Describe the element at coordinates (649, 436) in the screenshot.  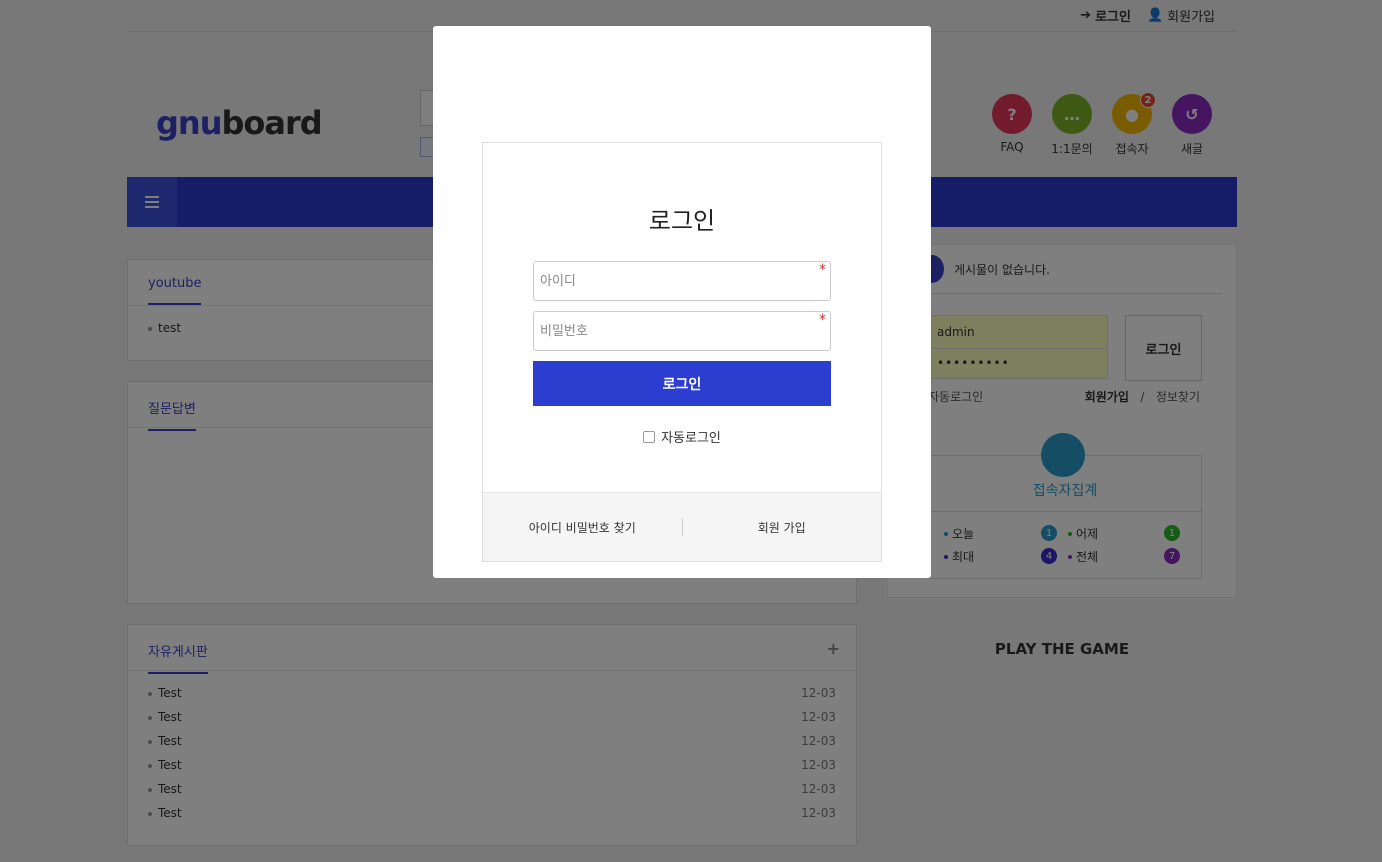
I see `auto-login-checkbox` at that location.